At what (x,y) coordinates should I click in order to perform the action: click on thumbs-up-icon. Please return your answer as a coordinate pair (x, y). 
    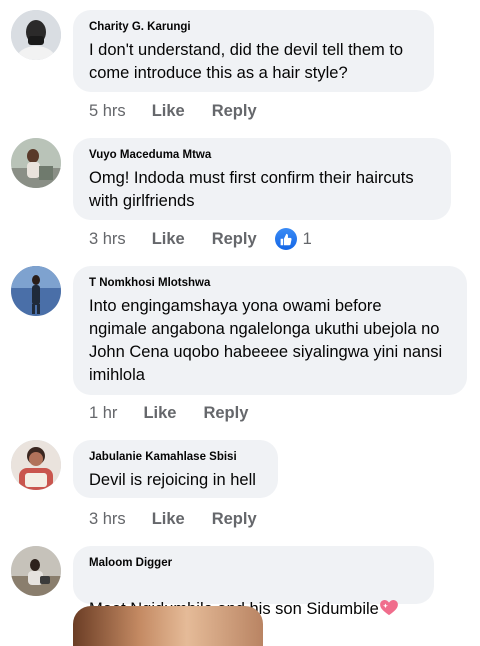
    Looking at the image, I should click on (285, 239).